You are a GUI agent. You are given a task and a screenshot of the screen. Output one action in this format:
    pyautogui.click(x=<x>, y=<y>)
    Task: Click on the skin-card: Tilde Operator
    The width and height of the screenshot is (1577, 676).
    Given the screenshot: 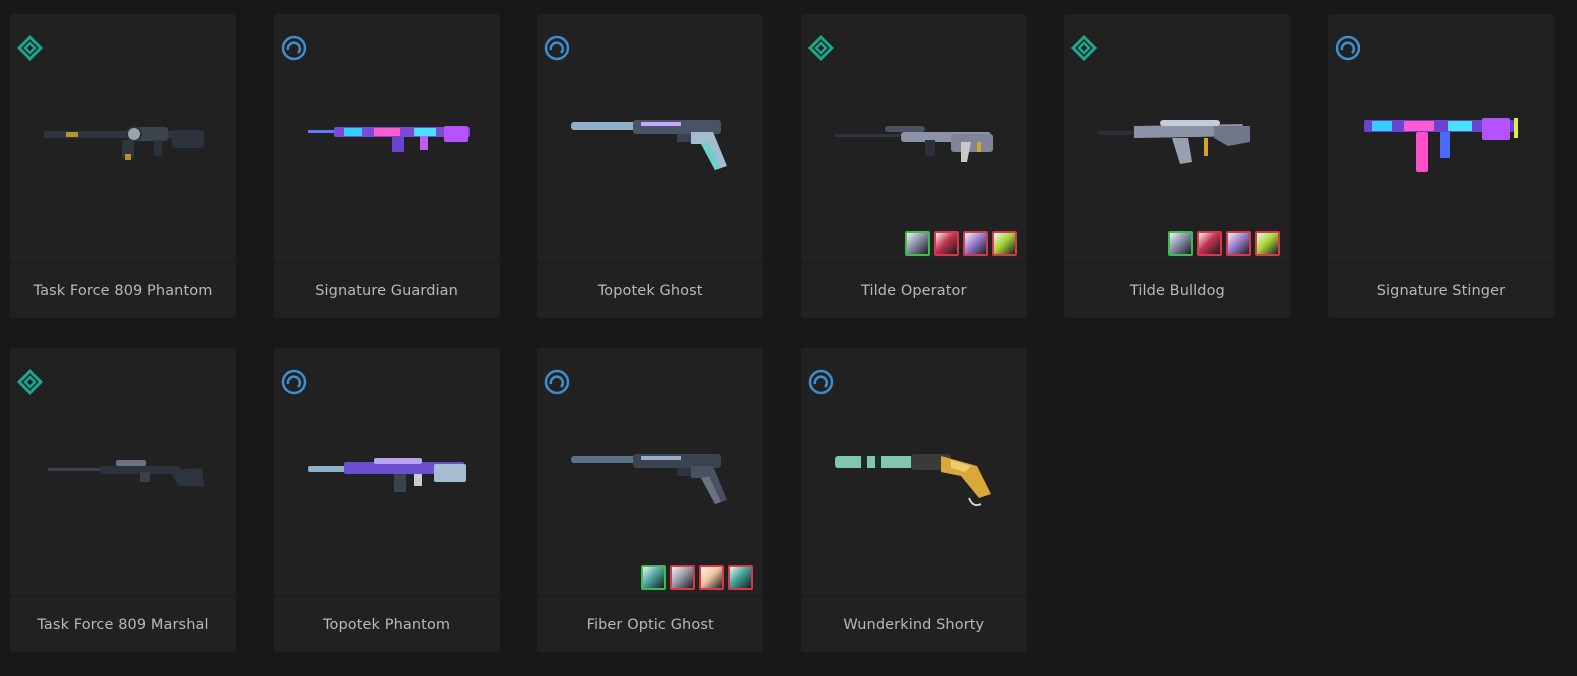 What is the action you would take?
    pyautogui.click(x=913, y=166)
    